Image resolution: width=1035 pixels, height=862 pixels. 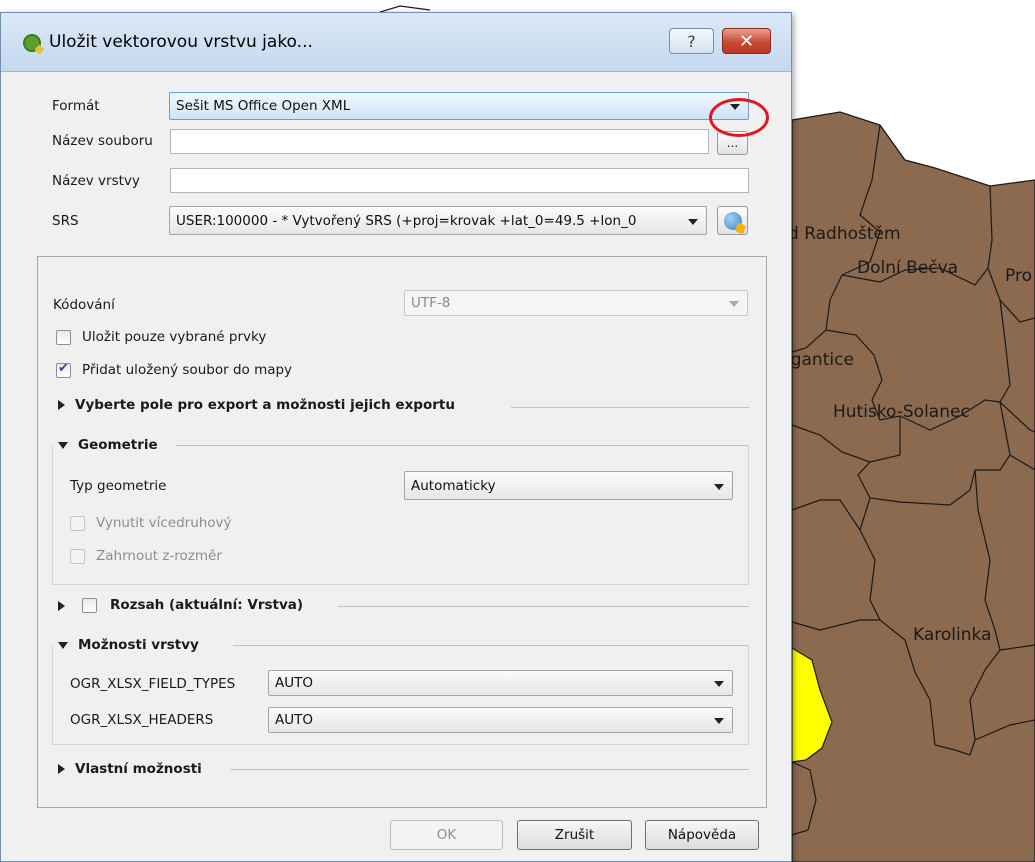 What do you see at coordinates (396, 42) in the screenshot?
I see `title-bar: Uložit vektorovou vrstvu jako... ? ✕` at bounding box center [396, 42].